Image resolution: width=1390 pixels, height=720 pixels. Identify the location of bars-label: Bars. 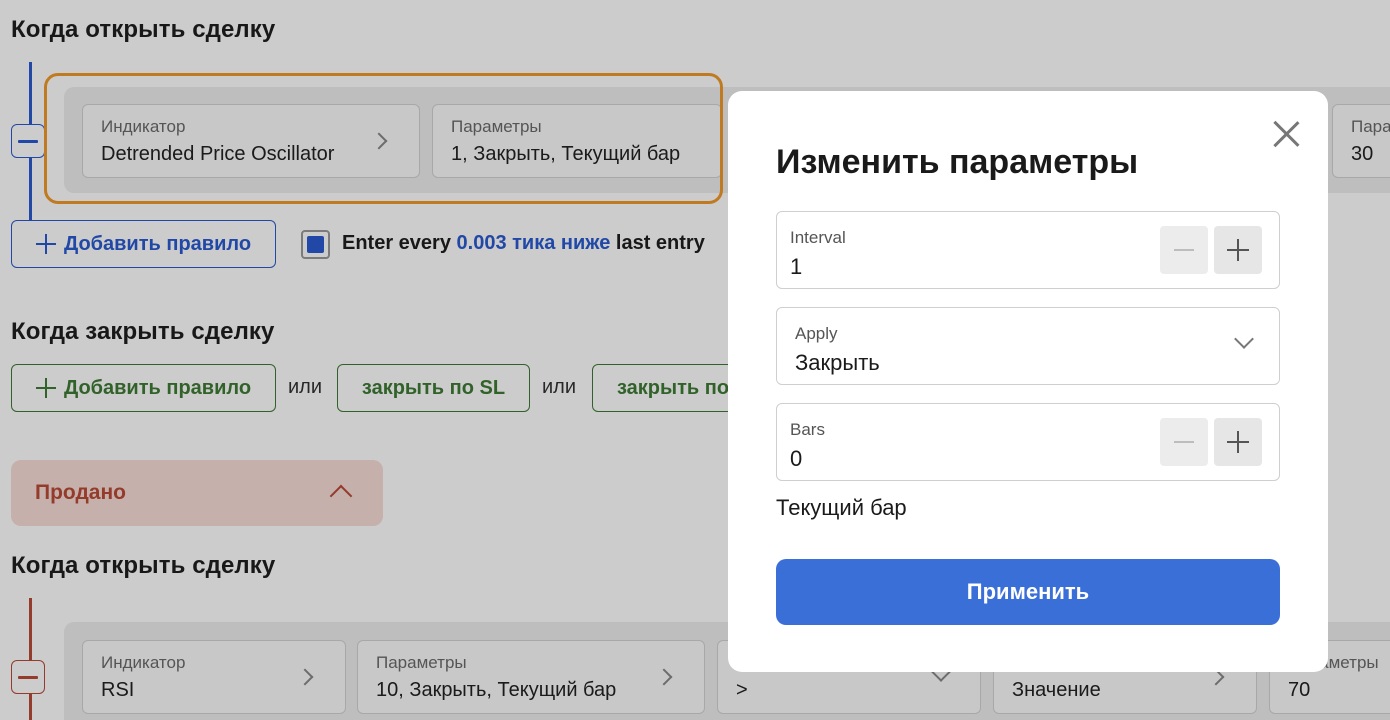
(807, 429).